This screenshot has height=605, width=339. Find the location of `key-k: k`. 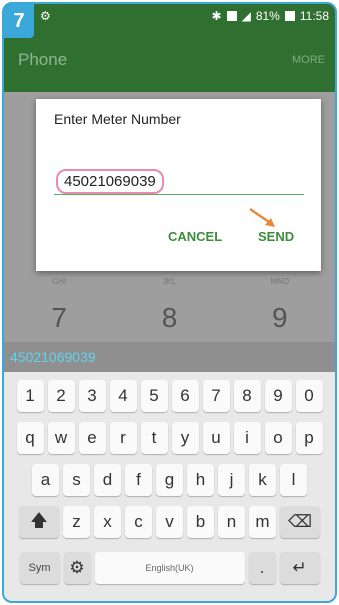

key-k: k is located at coordinates (262, 480).